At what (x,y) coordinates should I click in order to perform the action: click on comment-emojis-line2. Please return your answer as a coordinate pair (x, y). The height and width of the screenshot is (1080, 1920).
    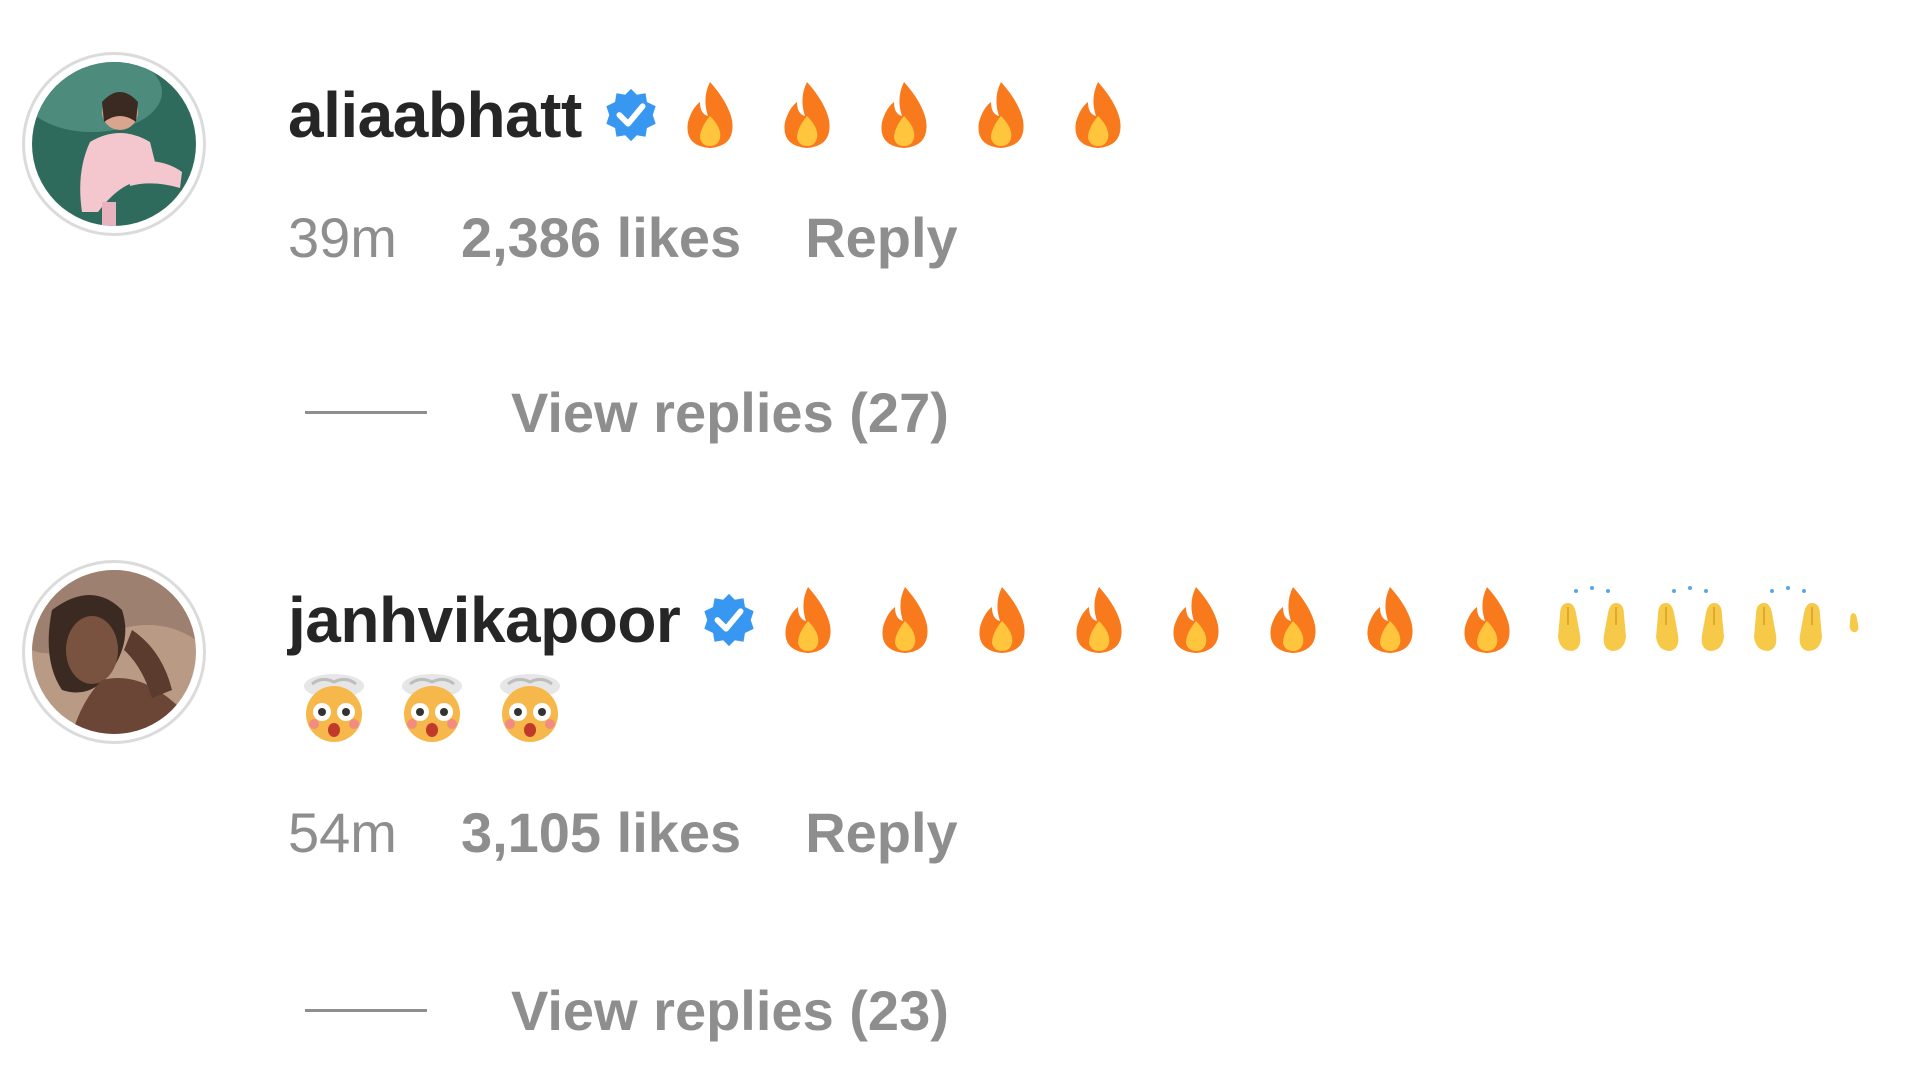
    Looking at the image, I should click on (443, 706).